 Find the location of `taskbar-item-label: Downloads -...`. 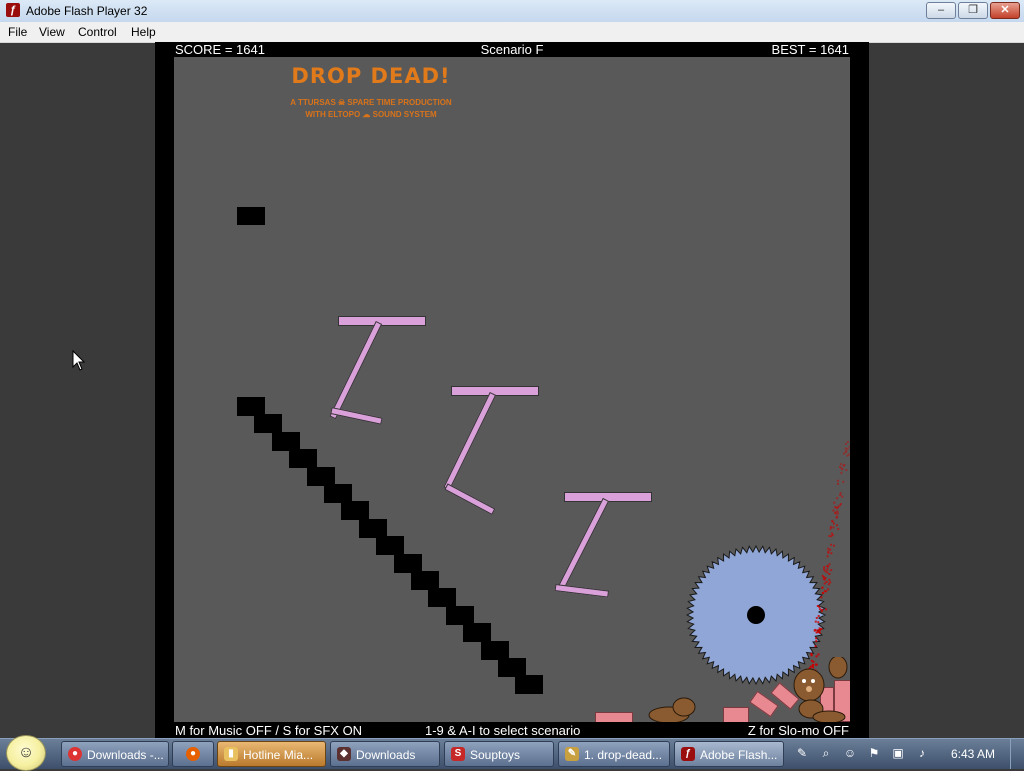

taskbar-item-label: Downloads -... is located at coordinates (125, 755).